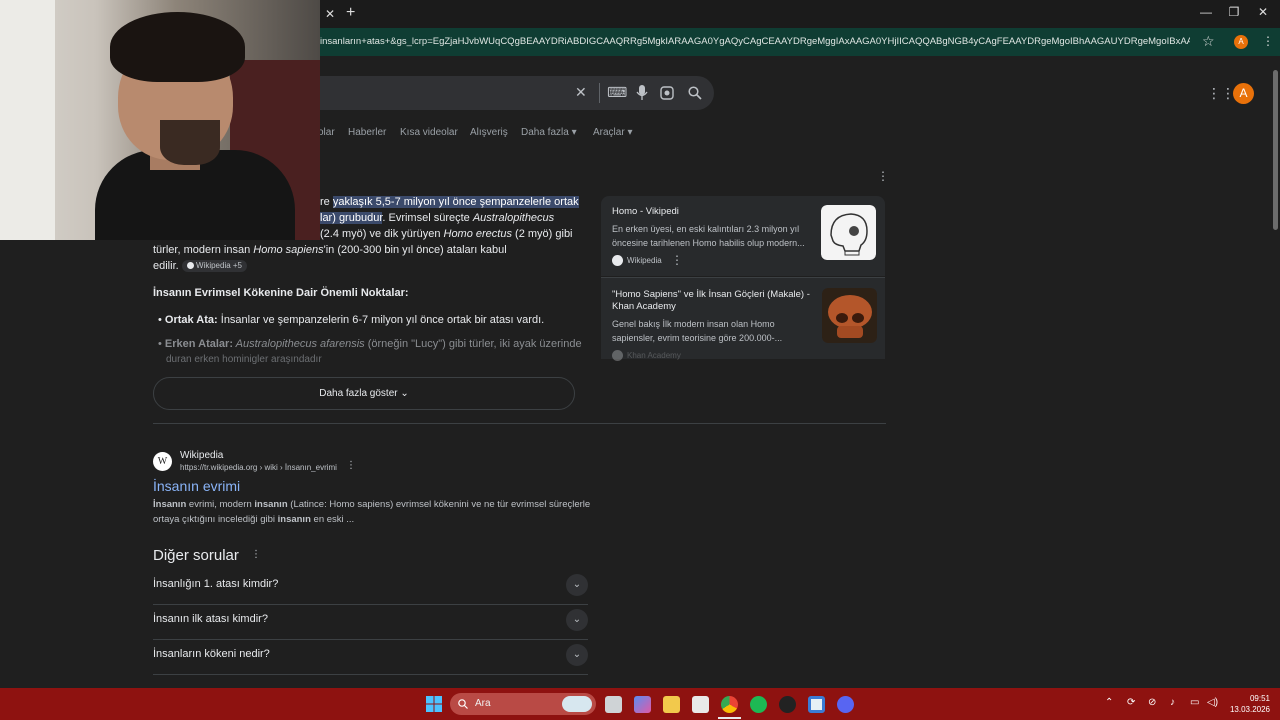 The width and height of the screenshot is (1280, 720). I want to click on bookmark-star-icon: ☆, so click(1208, 41).